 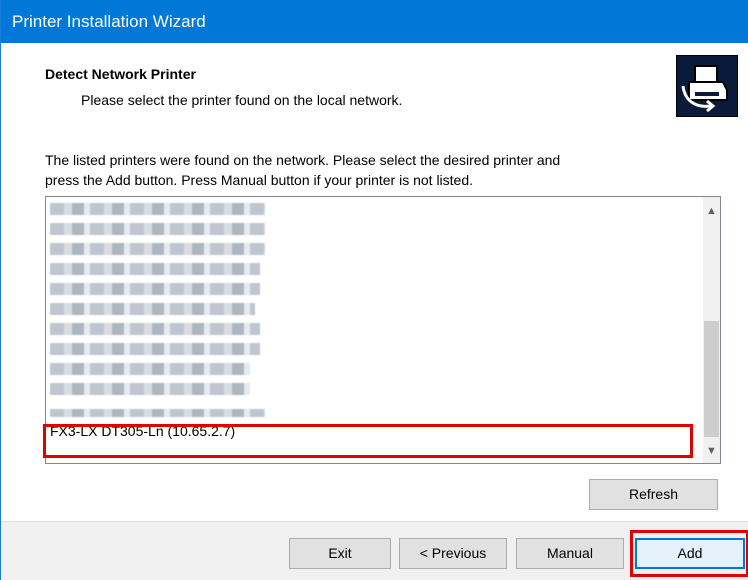 What do you see at coordinates (368, 441) in the screenshot?
I see `selected-printer-highlight` at bounding box center [368, 441].